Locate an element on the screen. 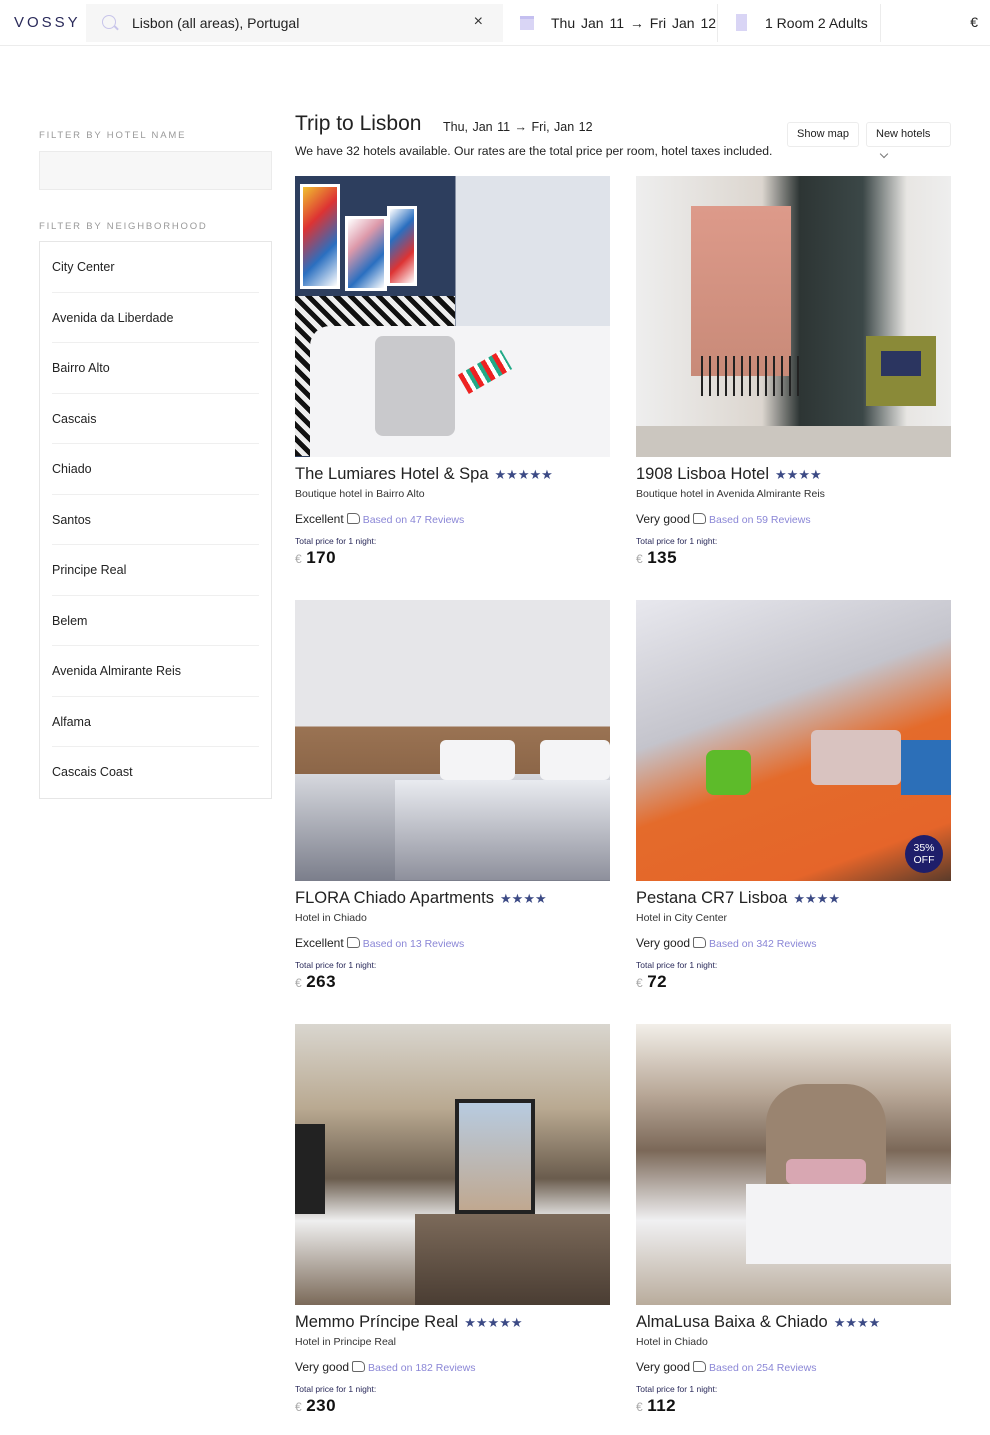  trip-dates: Thu, Jan 11 → Fri, Jan 12 is located at coordinates (518, 127).